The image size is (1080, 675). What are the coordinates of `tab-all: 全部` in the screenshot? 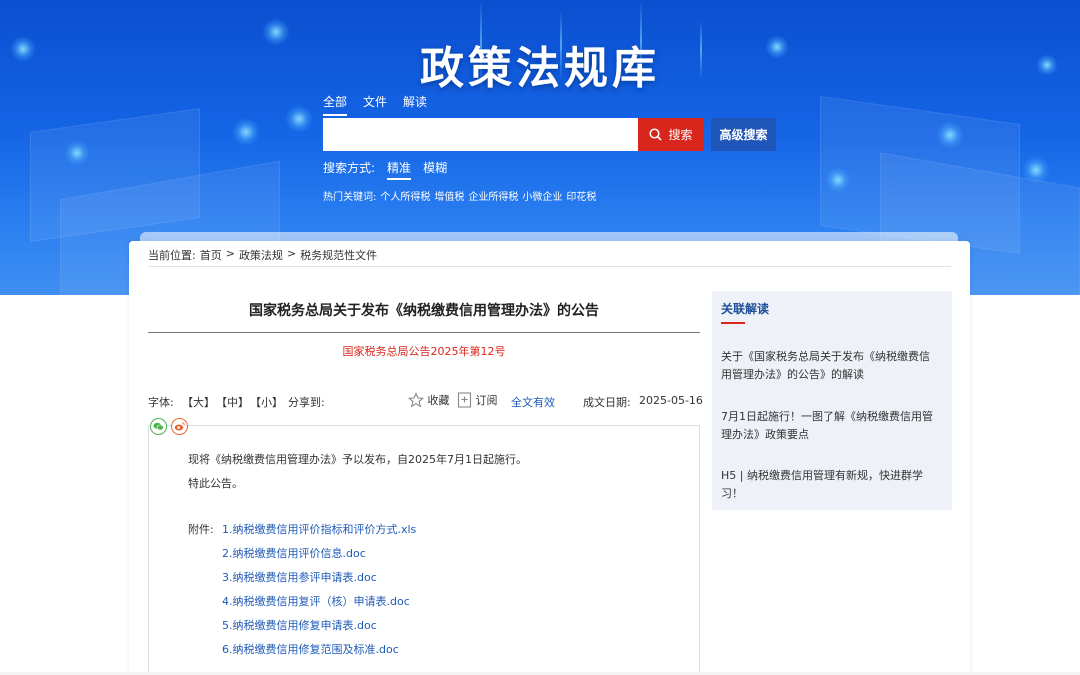 It's located at (335, 104).